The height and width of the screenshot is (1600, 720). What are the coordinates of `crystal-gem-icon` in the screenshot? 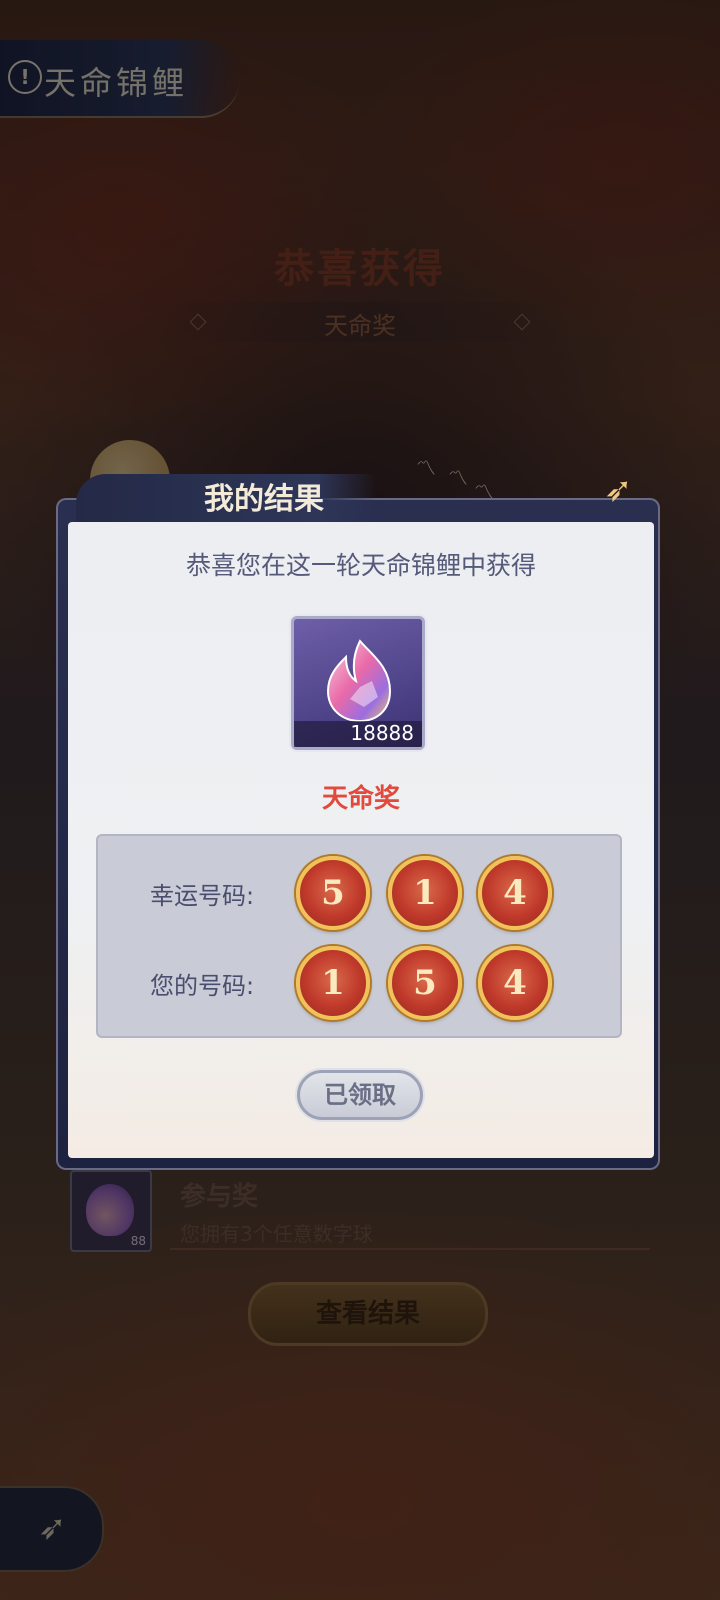 It's located at (359, 681).